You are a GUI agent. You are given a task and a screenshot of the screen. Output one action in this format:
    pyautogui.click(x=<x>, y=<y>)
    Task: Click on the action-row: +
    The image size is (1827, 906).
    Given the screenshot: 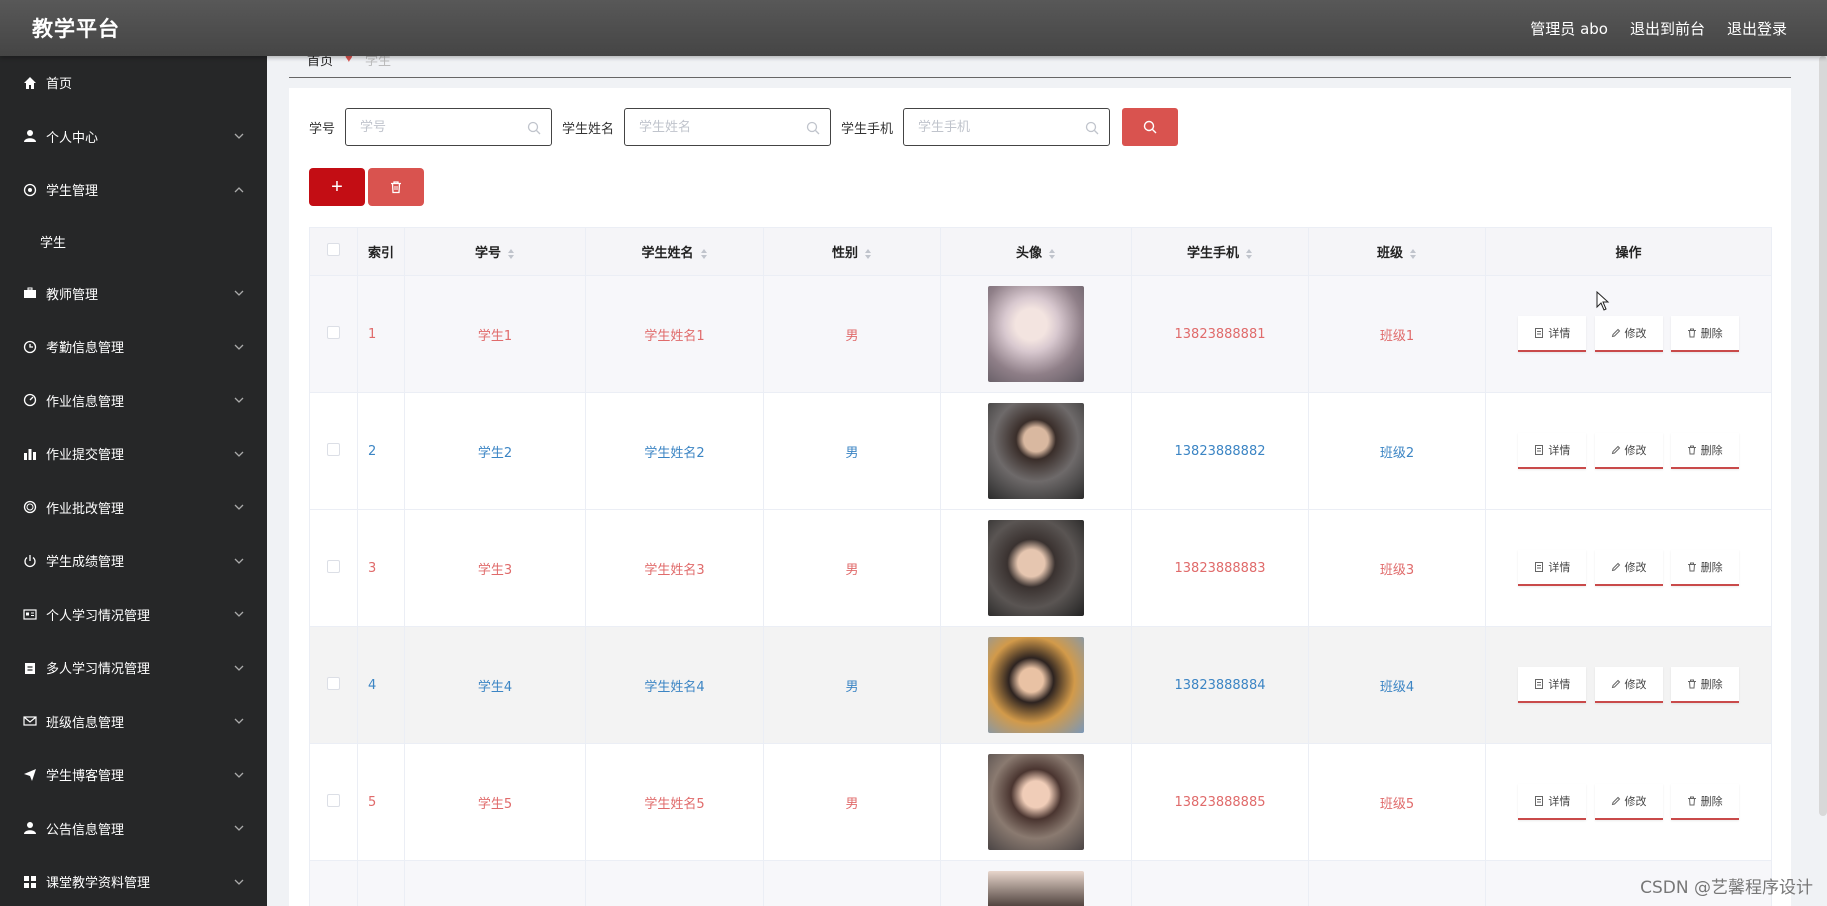 What is the action you would take?
    pyautogui.click(x=366, y=187)
    